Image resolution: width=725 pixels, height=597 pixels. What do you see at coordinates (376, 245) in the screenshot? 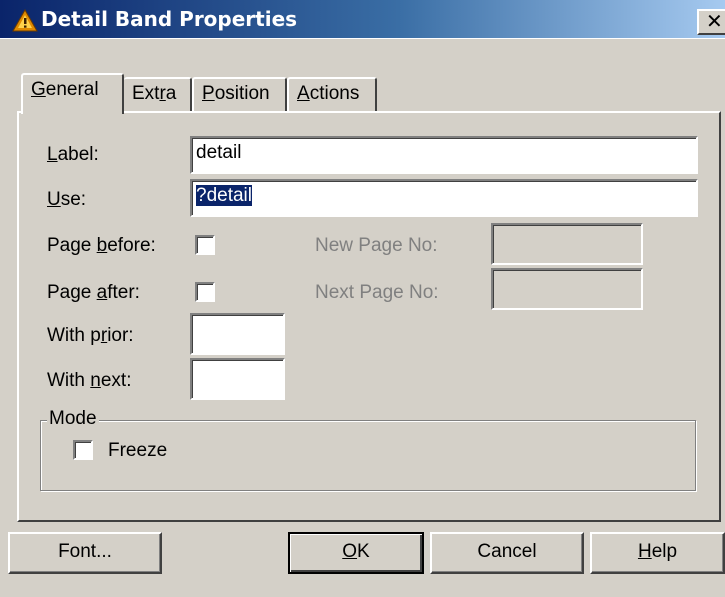
I see `new-page-no-label: New Page No:` at bounding box center [376, 245].